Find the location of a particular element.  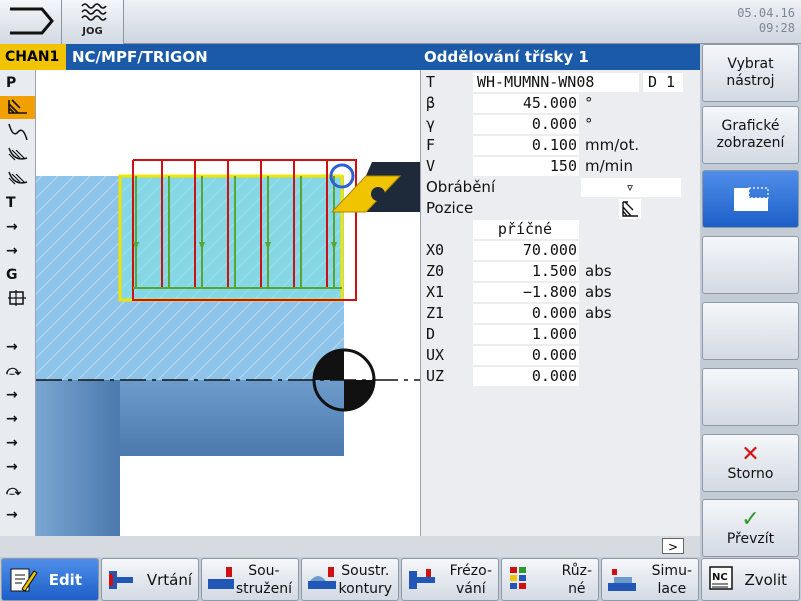

simulation-label: Simu- lace is located at coordinates (672, 579).